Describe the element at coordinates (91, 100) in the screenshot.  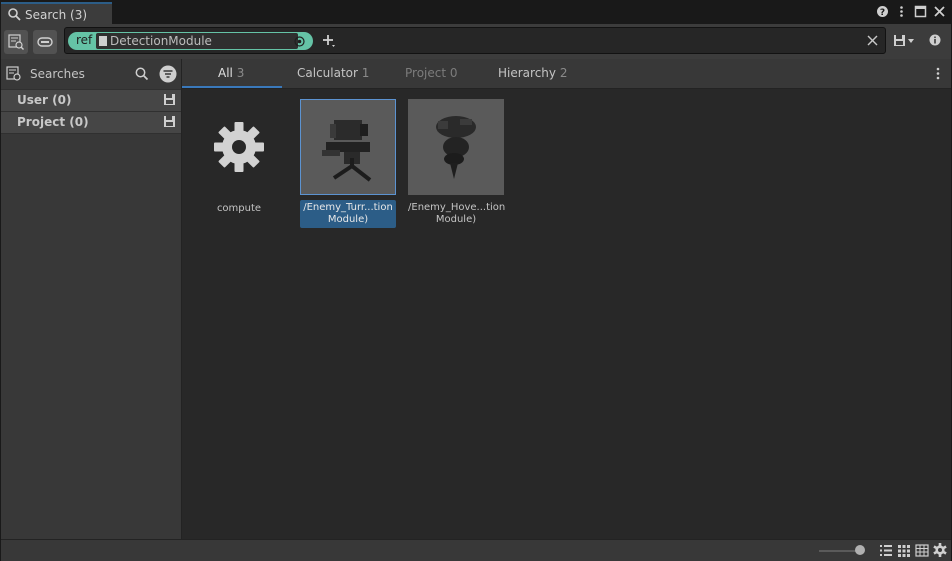
I see `sidebar-section-user: User (0)` at that location.